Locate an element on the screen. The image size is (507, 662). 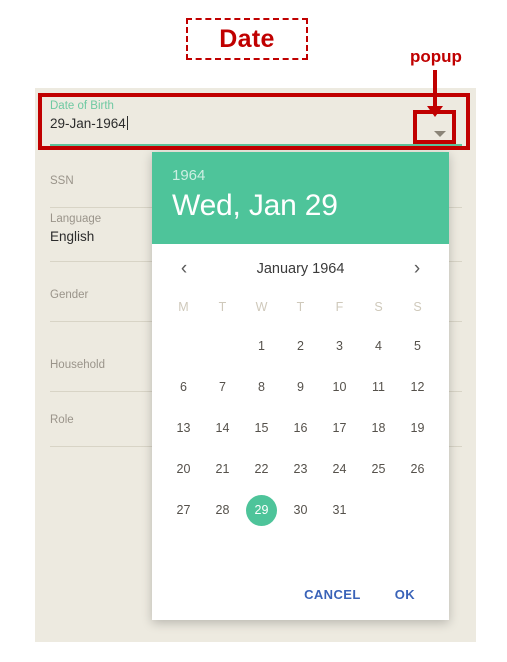
calendar-day: 2 is located at coordinates (300, 346).